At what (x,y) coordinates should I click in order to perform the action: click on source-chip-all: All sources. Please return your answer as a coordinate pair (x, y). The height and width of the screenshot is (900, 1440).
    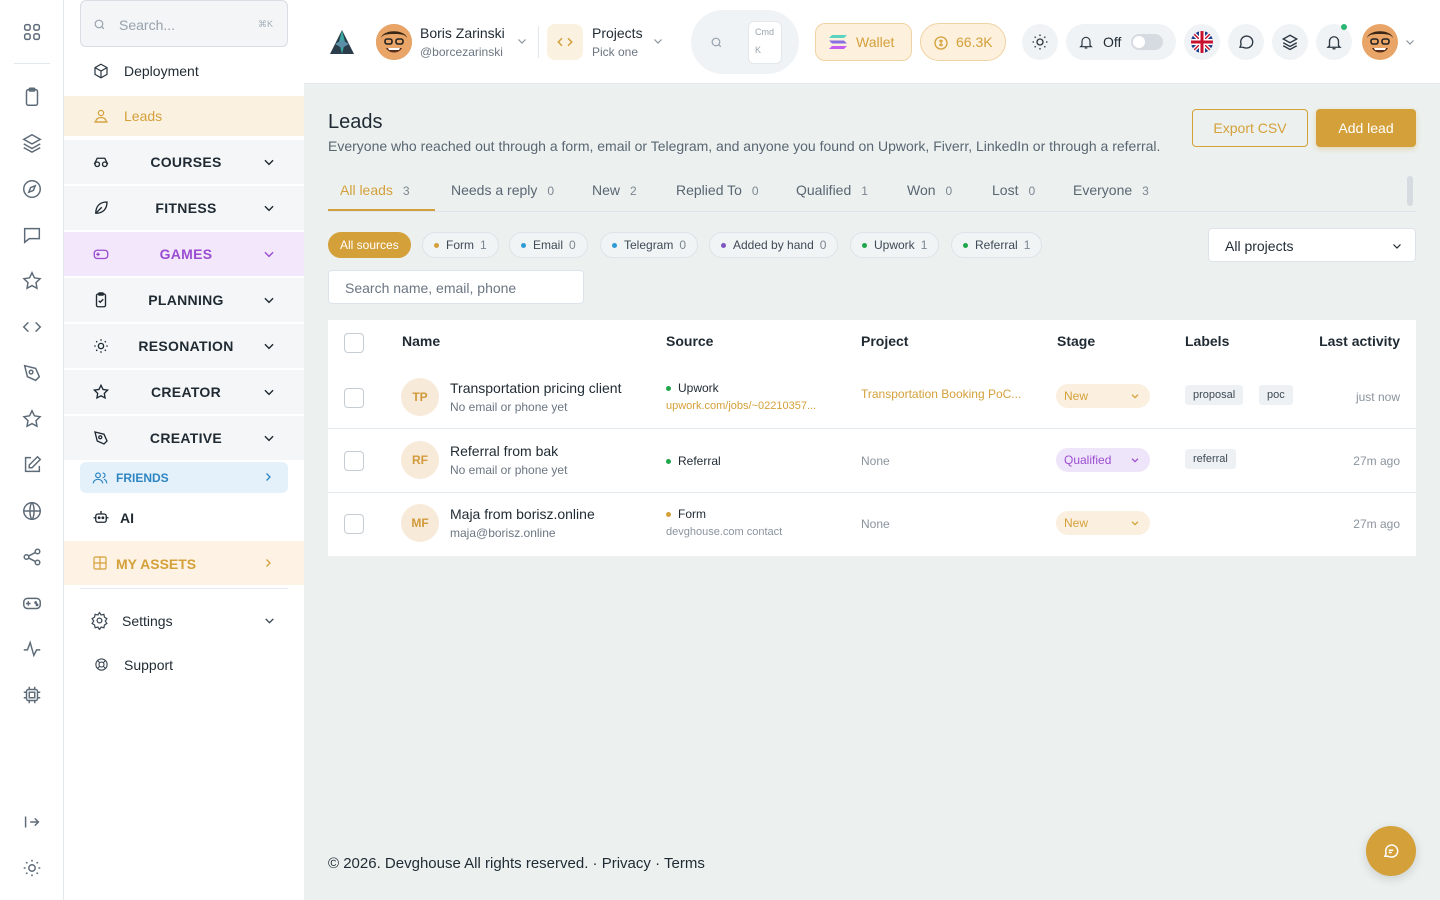
    Looking at the image, I should click on (369, 245).